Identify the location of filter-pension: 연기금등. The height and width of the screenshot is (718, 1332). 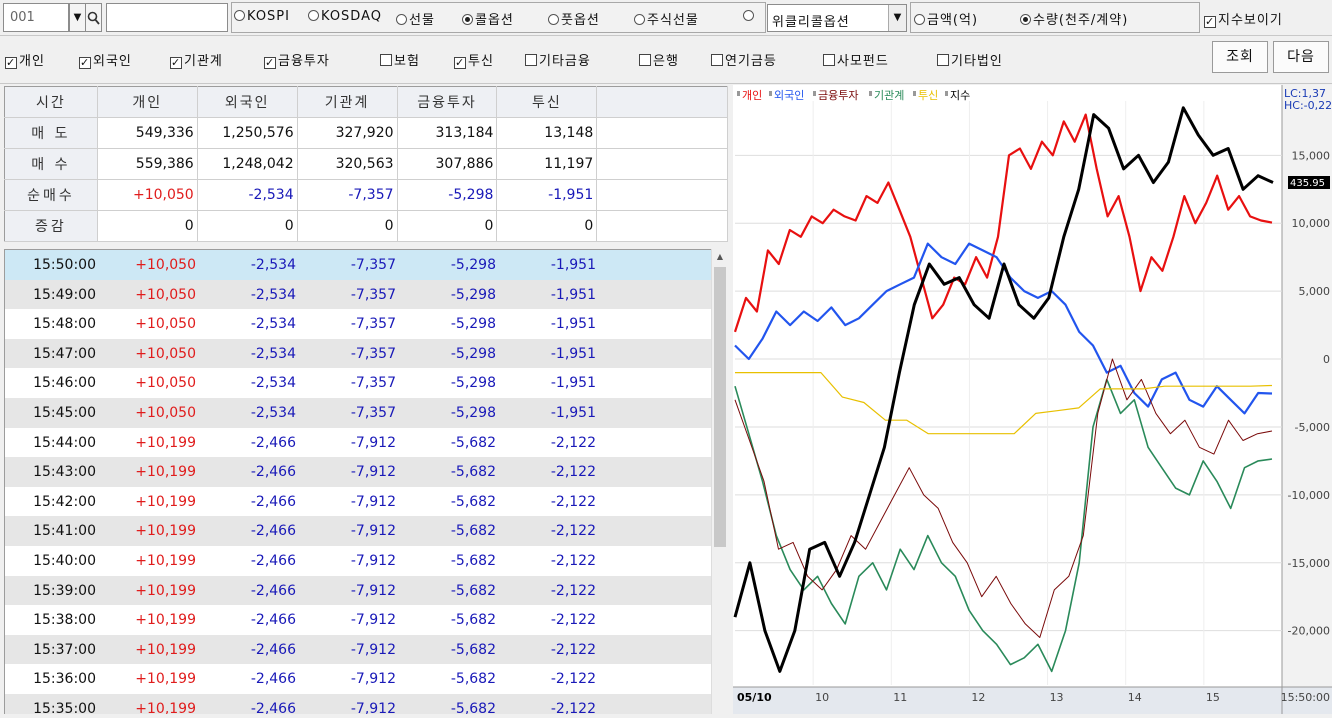
(744, 59).